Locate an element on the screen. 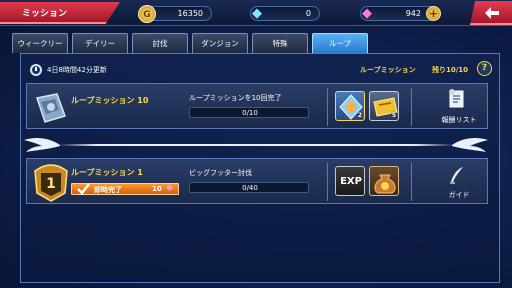  gold-reward is located at coordinates (384, 181).